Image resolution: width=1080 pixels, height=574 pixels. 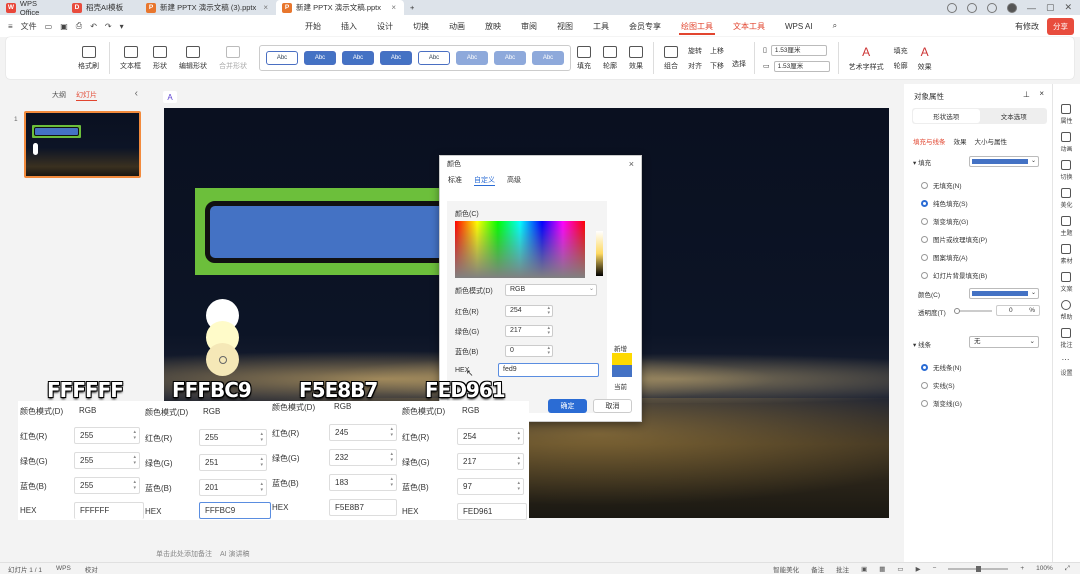 I want to click on tab-home: 开始, so click(x=313, y=26).